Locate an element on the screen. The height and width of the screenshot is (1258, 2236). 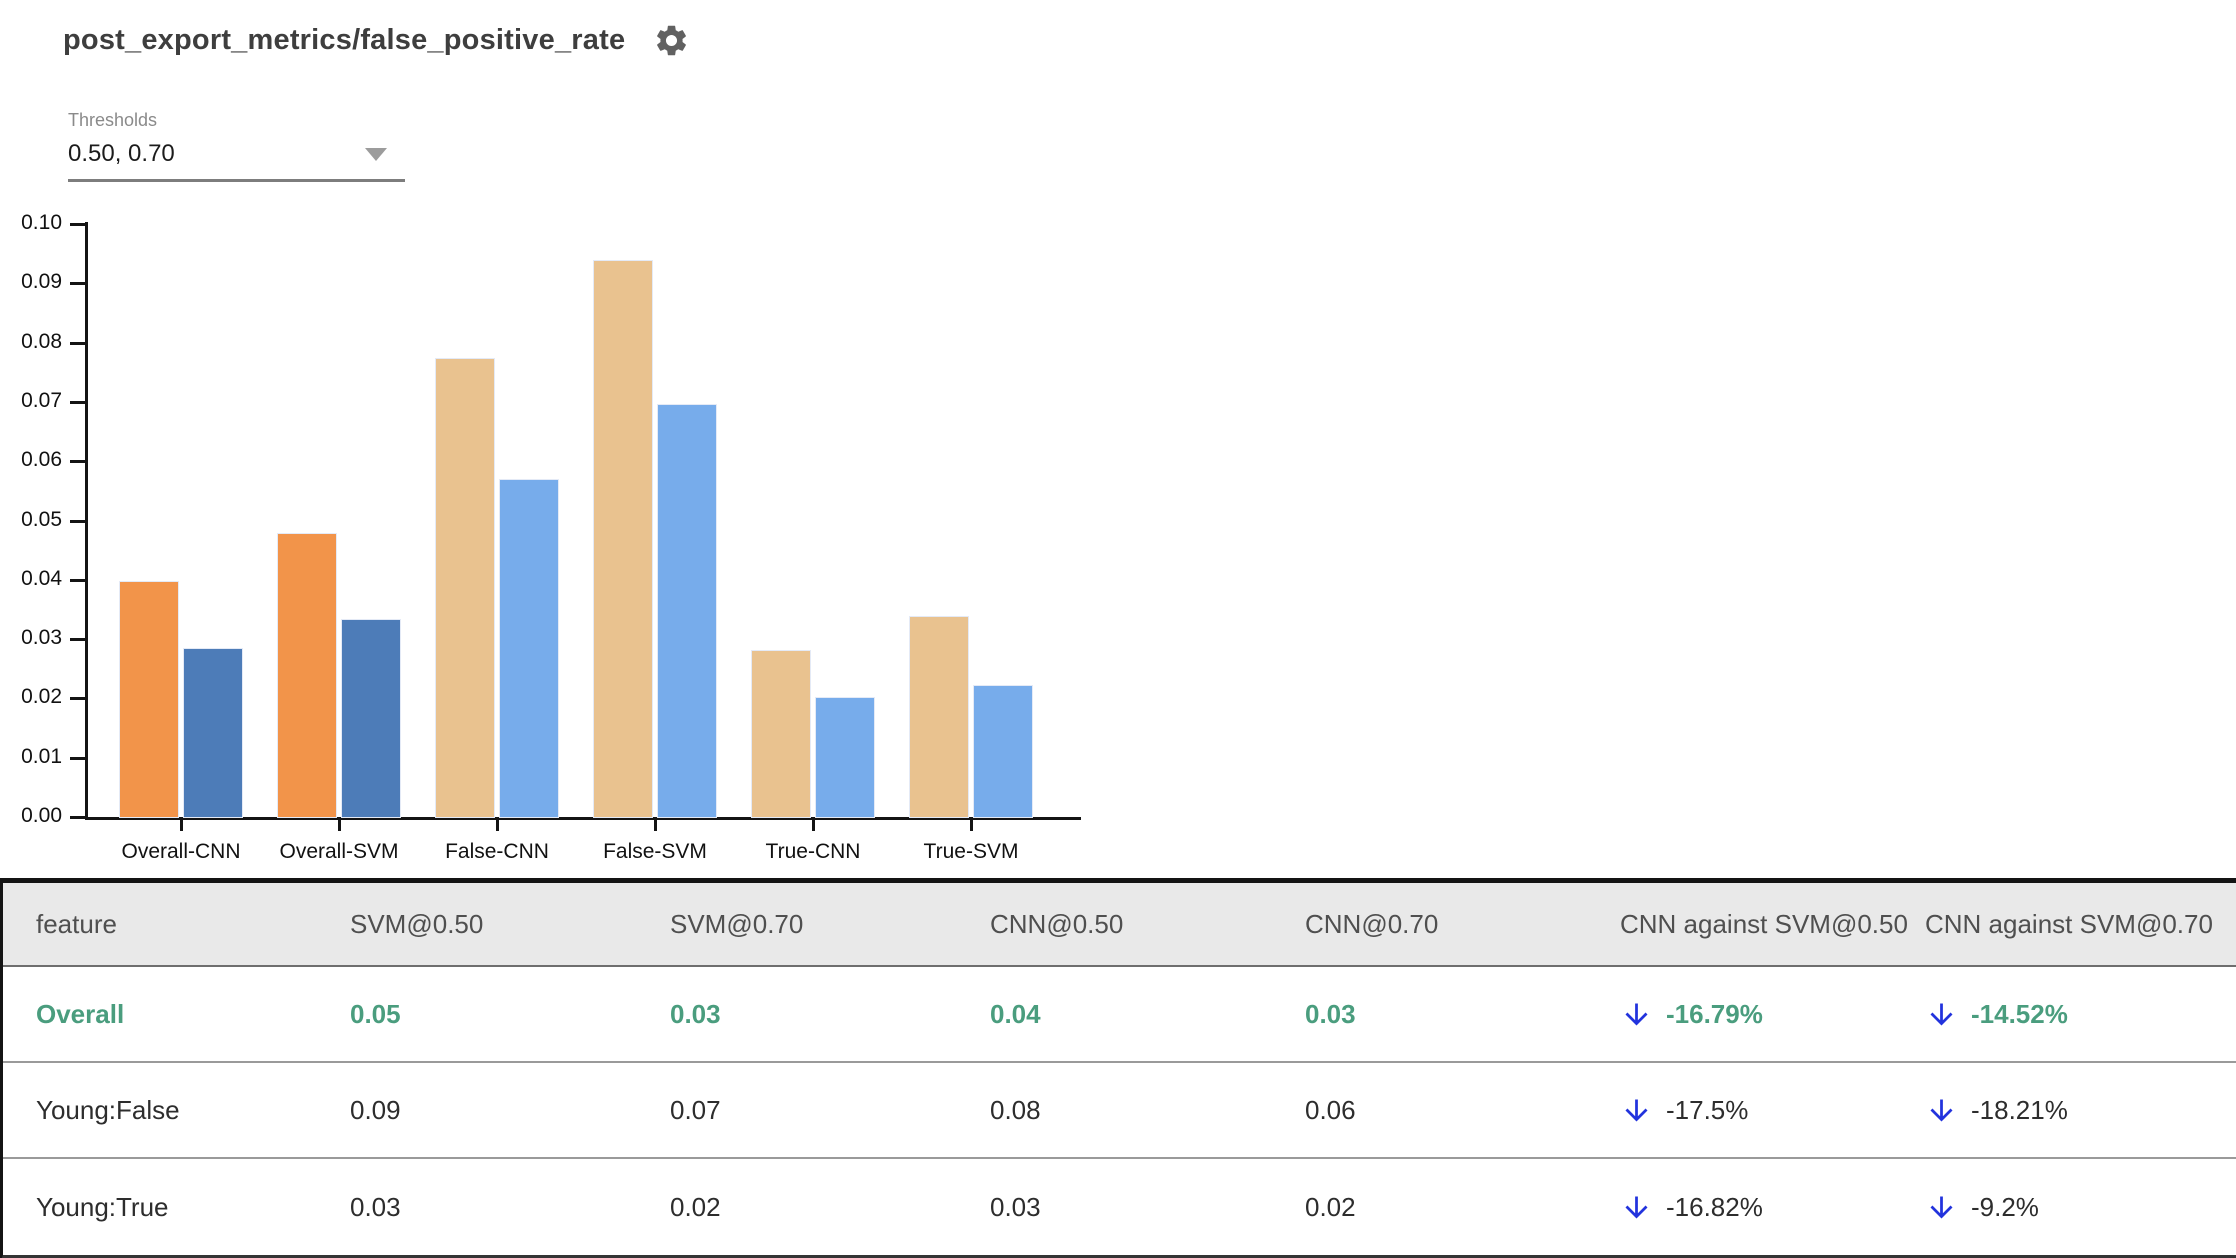
x-axis-label-False-SVM: False-SVM is located at coordinates (655, 851).